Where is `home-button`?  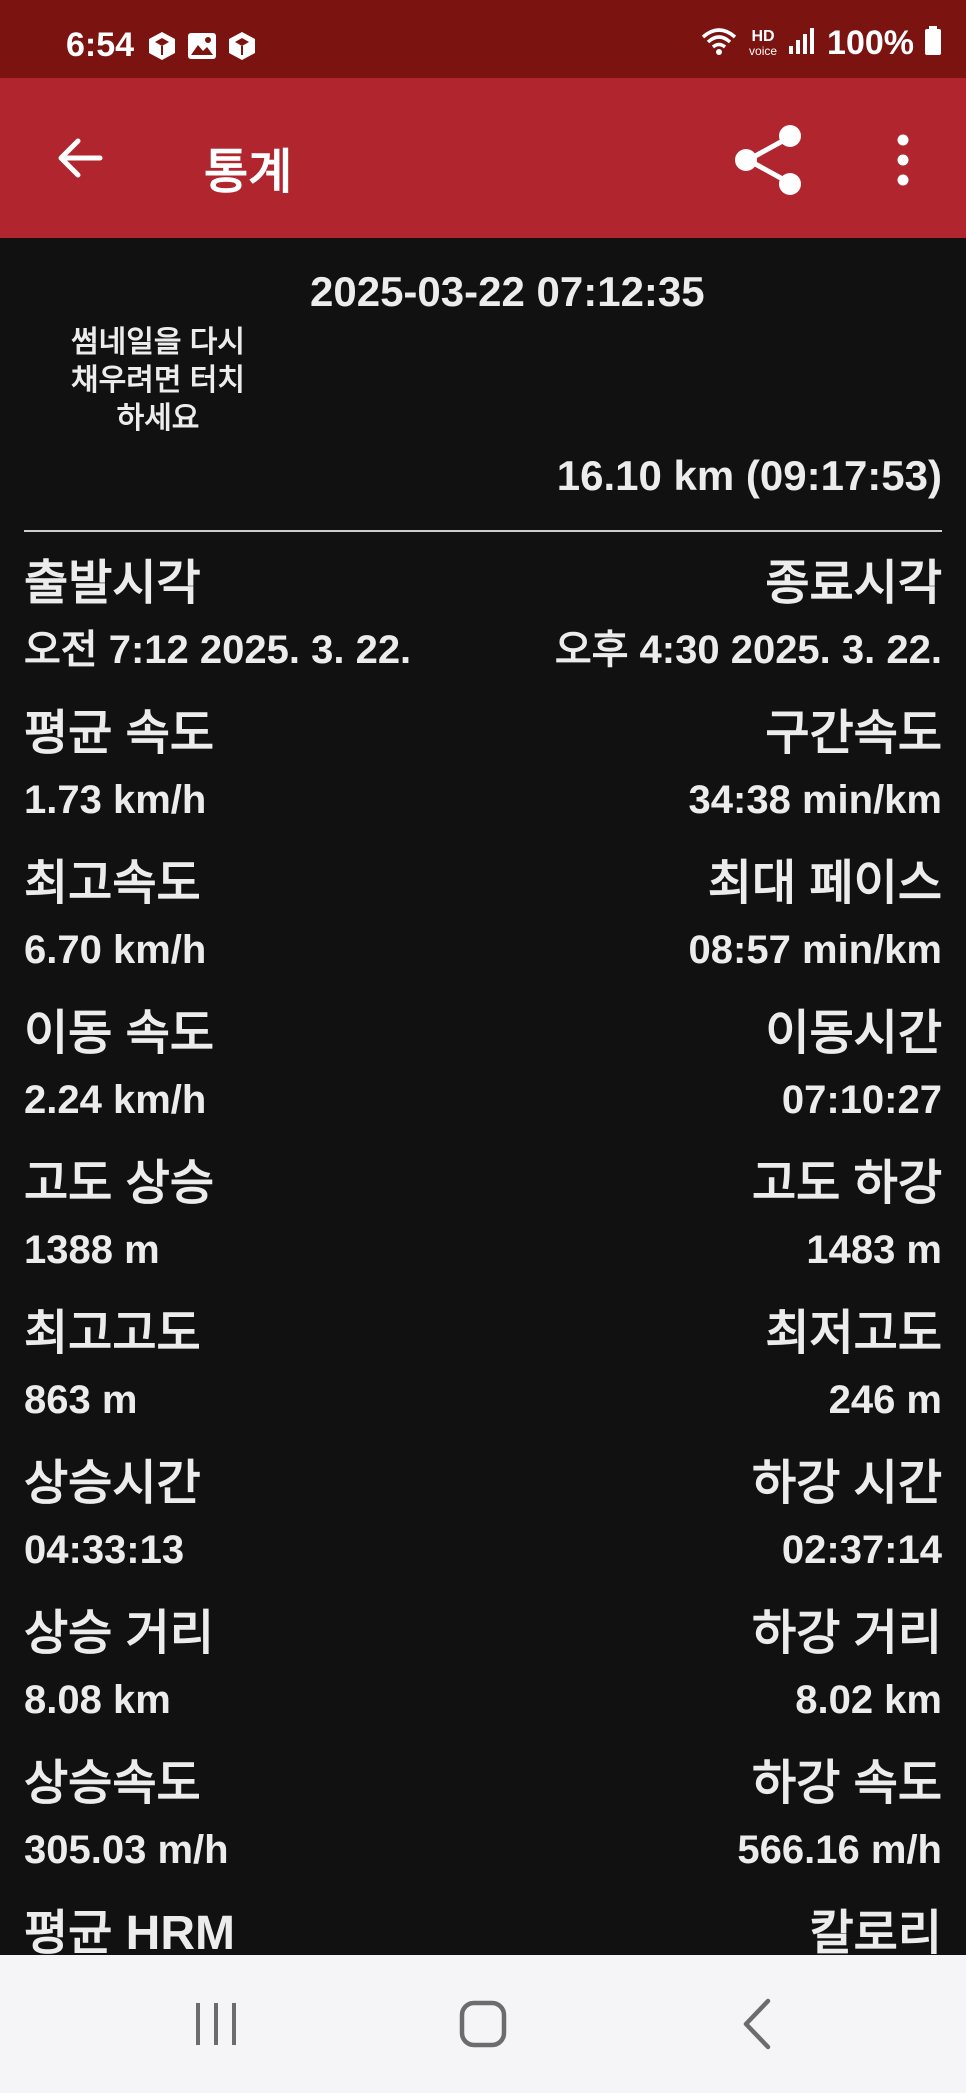
home-button is located at coordinates (483, 2024).